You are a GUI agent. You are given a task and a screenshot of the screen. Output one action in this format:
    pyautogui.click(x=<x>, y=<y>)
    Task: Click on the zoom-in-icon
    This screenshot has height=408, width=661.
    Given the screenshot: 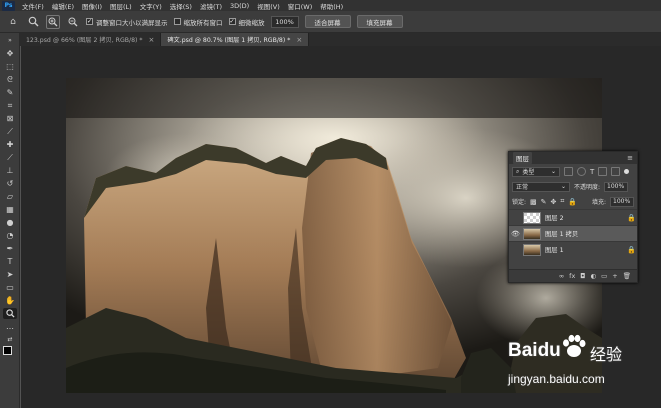 What is the action you would take?
    pyautogui.click(x=53, y=21)
    